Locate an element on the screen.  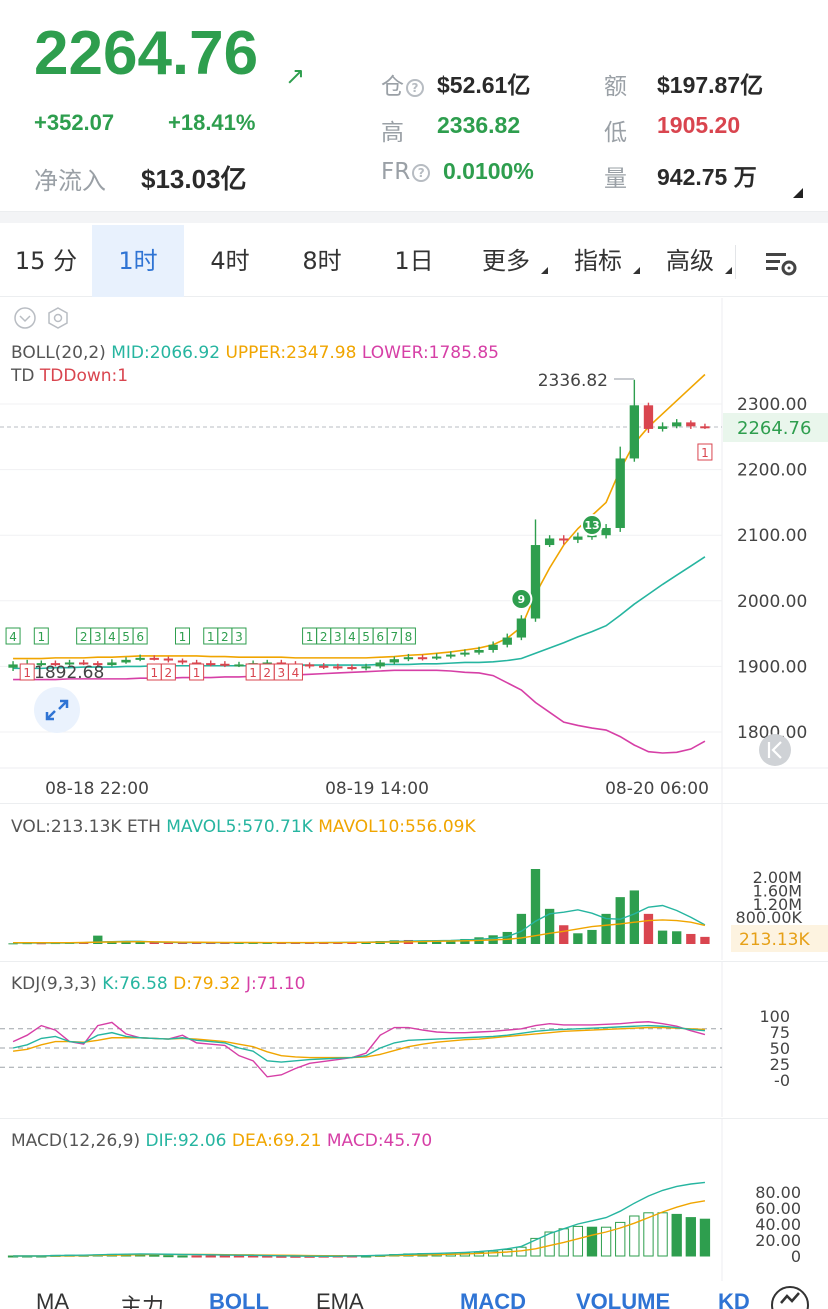
reset-view-button is located at coordinates (775, 750).